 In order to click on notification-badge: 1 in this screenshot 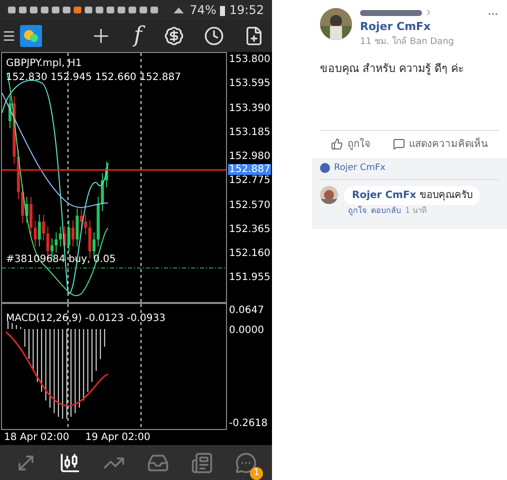, I will do `click(256, 473)`.